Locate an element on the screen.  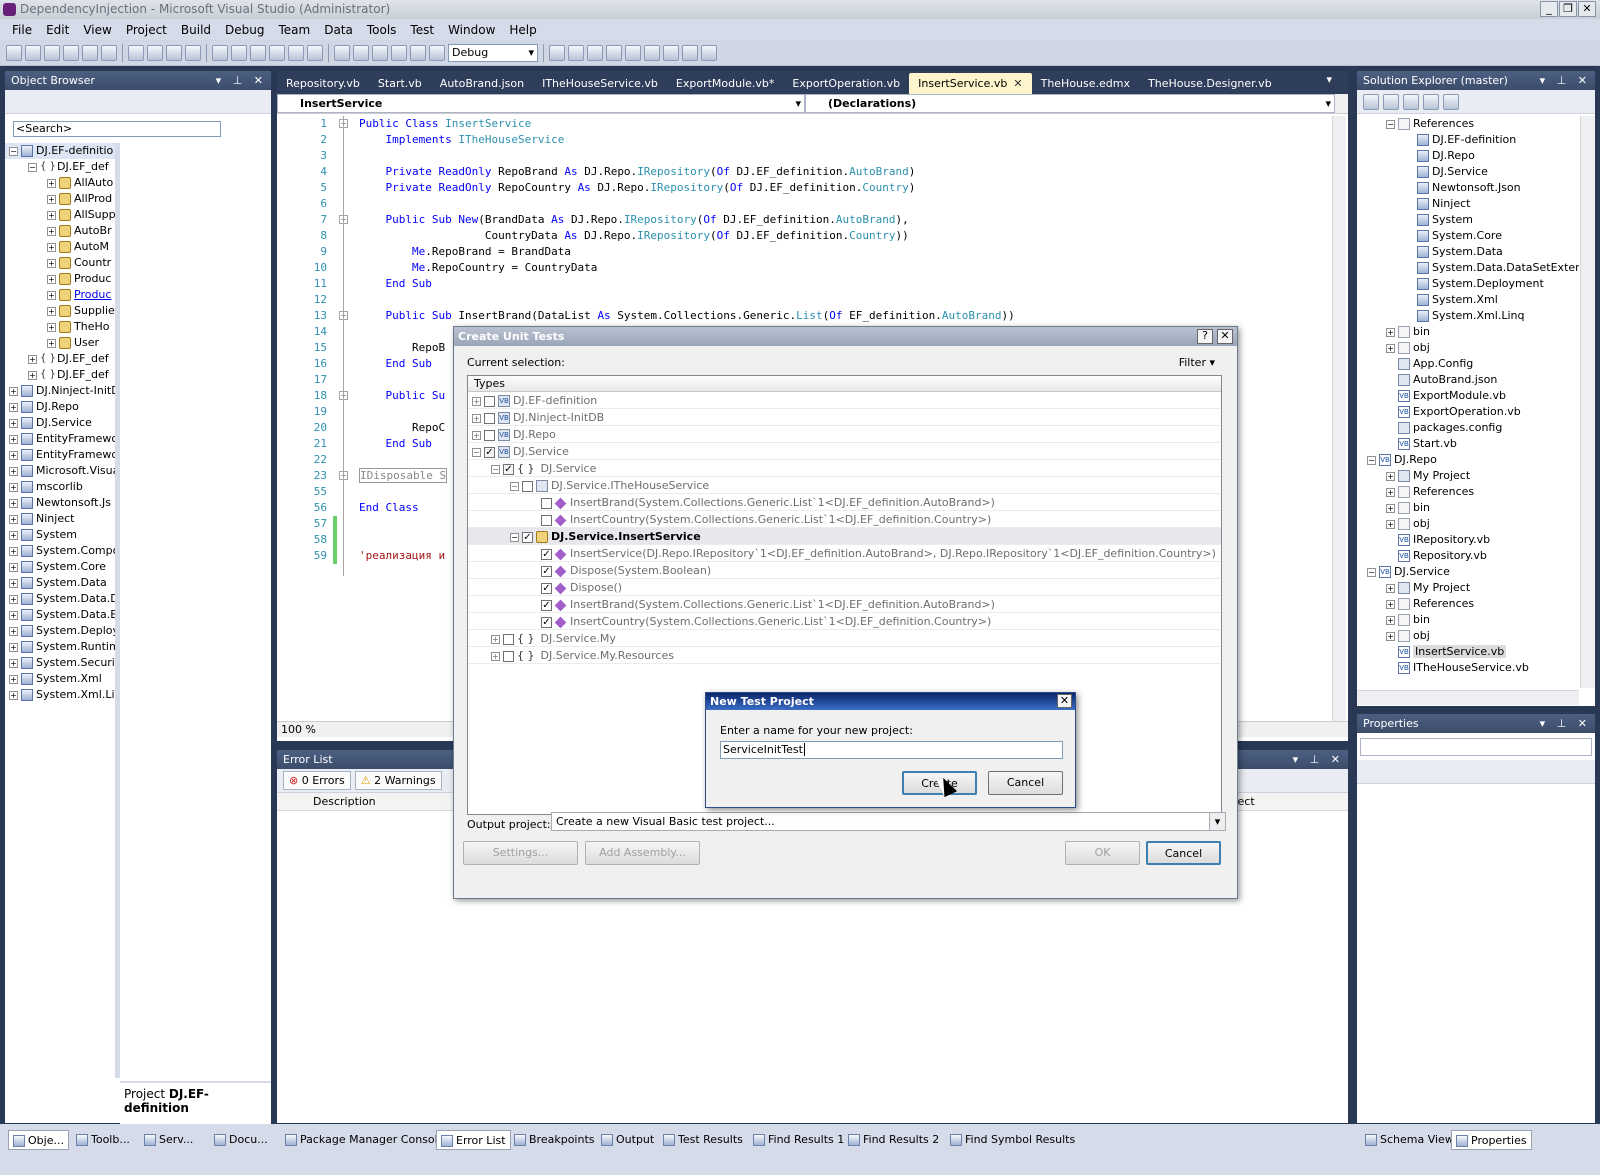
object-browser-tree-item: + Countr is located at coordinates (60, 263).